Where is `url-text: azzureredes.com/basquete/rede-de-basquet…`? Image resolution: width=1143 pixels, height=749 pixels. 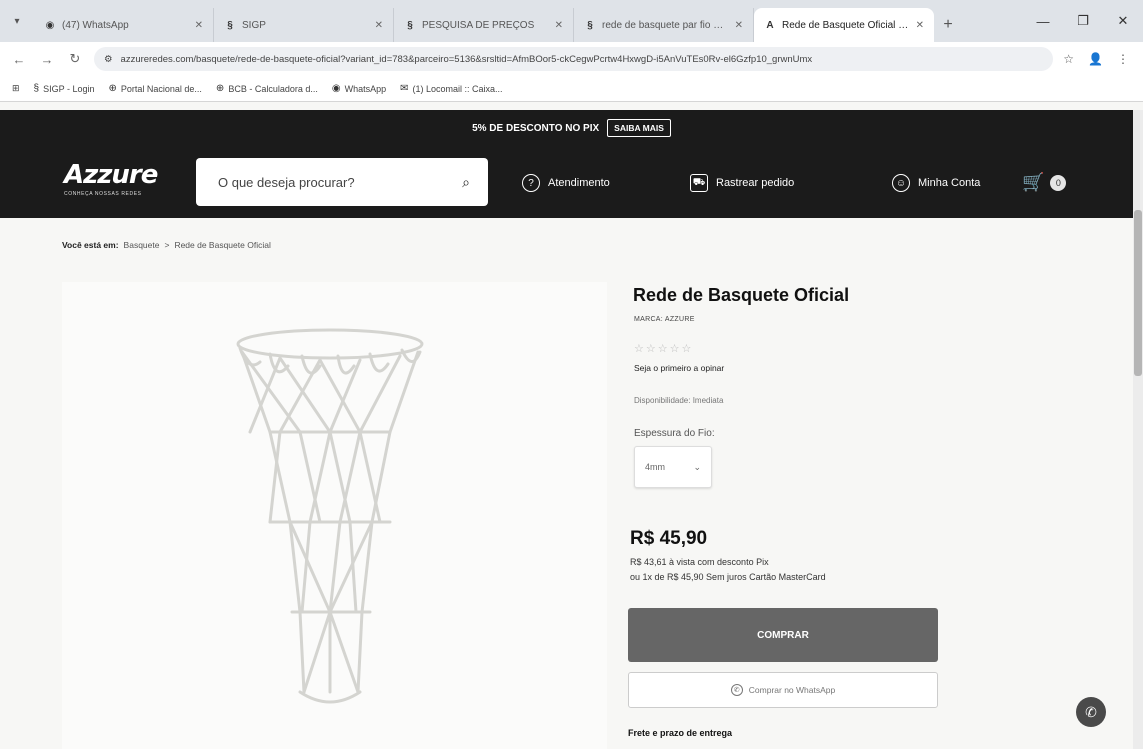 url-text: azzureredes.com/basquete/rede-de-basquet… is located at coordinates (466, 59).